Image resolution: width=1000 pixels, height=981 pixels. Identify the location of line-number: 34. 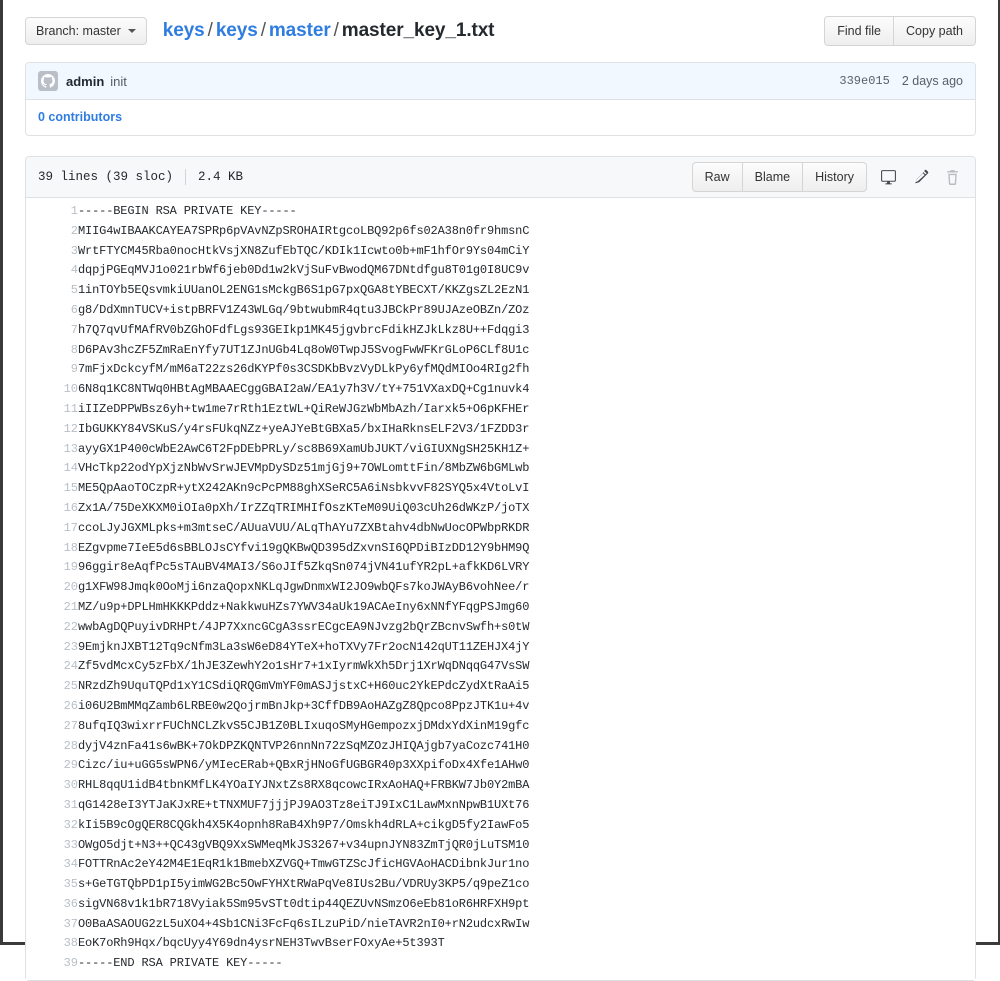
(52, 865).